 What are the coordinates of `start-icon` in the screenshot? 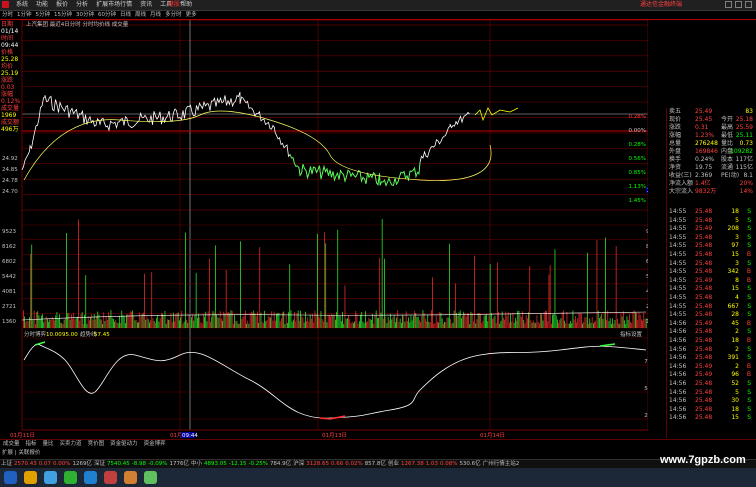 It's located at (10, 477).